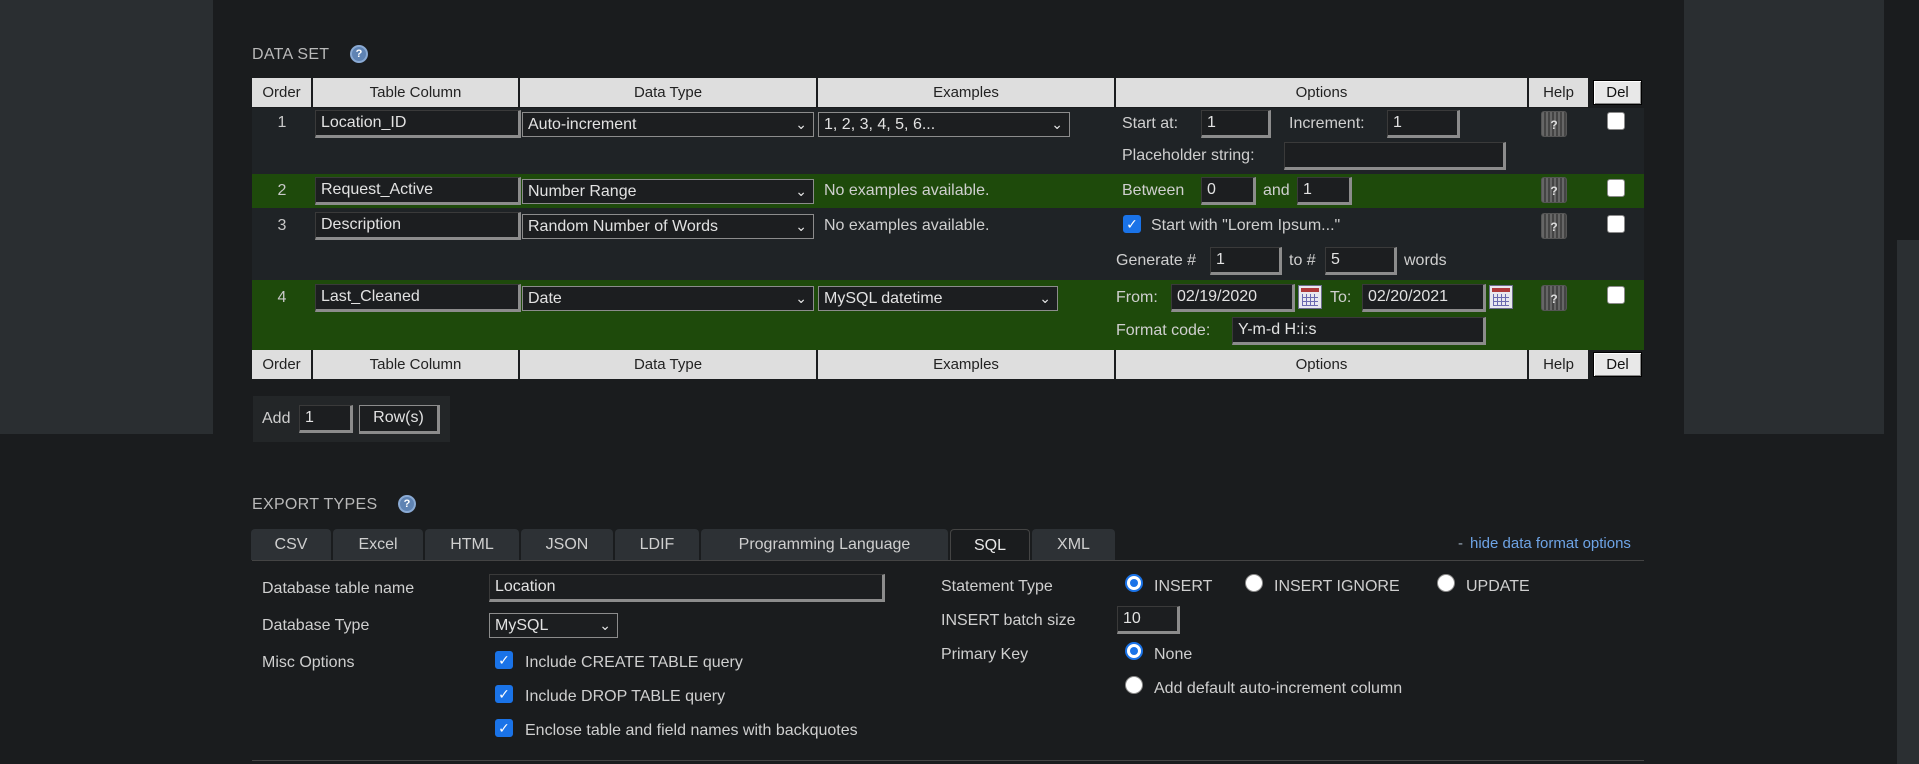 This screenshot has height=764, width=1919. I want to click on scrollbar-thumb, so click(1908, 502).